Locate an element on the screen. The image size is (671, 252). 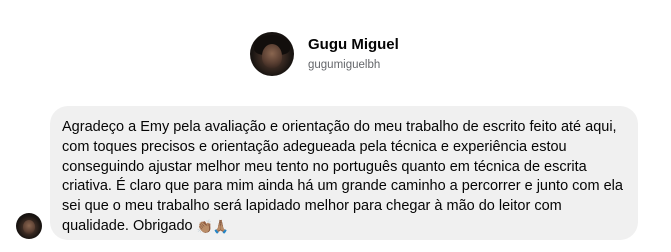
sender-avatar is located at coordinates (29, 226).